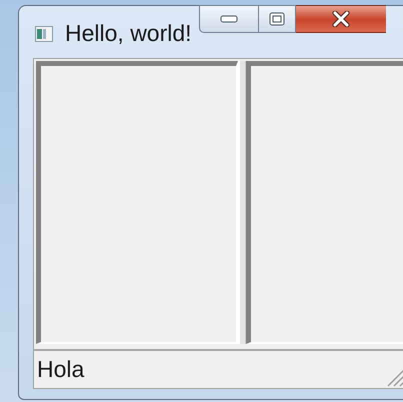 The height and width of the screenshot is (402, 403). I want to click on status-text: Hola, so click(60, 369).